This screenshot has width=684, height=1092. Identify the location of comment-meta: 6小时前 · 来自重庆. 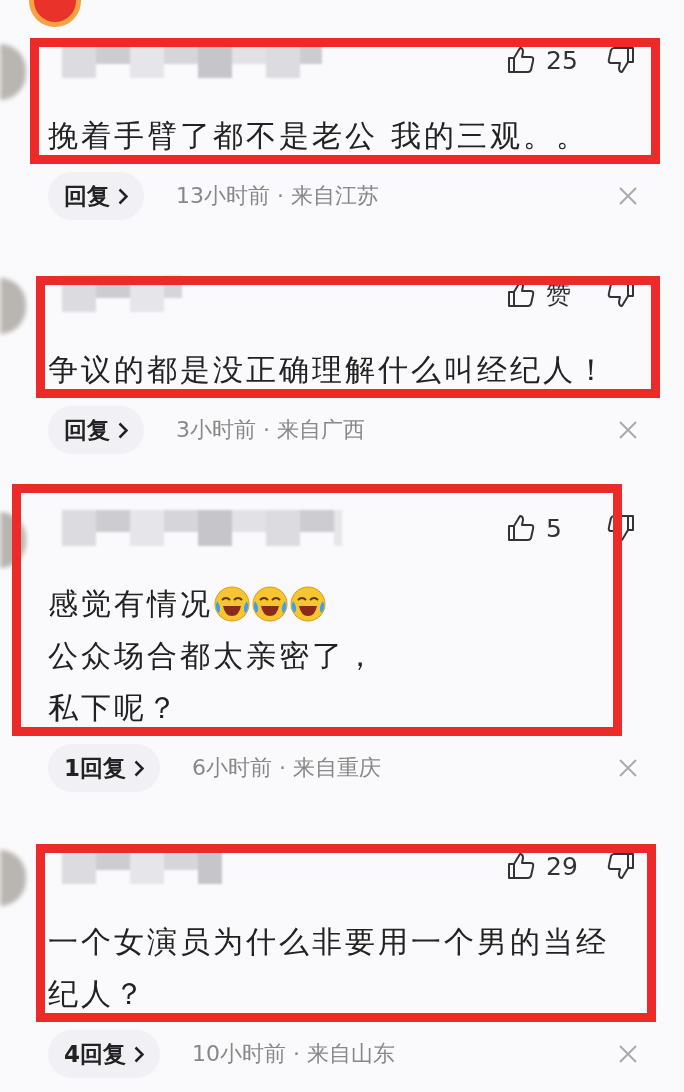
(287, 768).